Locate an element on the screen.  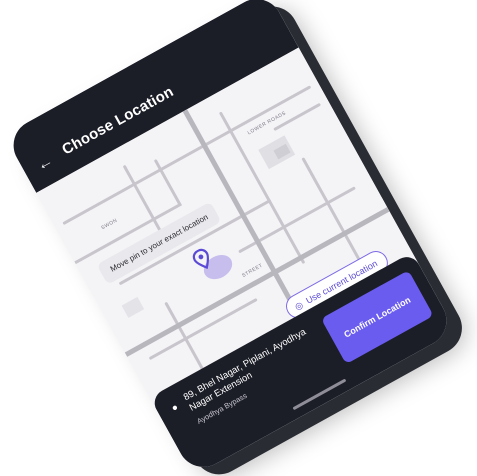
location-marker-icon: ● is located at coordinates (175, 408).